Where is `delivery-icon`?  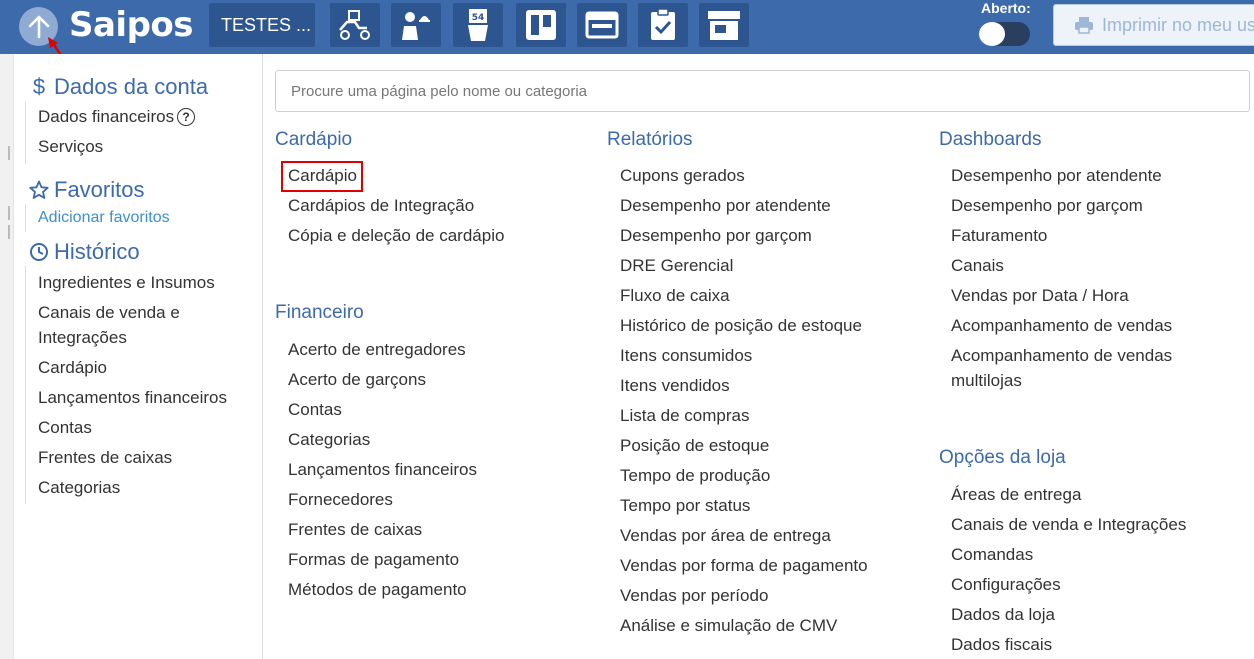
delivery-icon is located at coordinates (354, 25).